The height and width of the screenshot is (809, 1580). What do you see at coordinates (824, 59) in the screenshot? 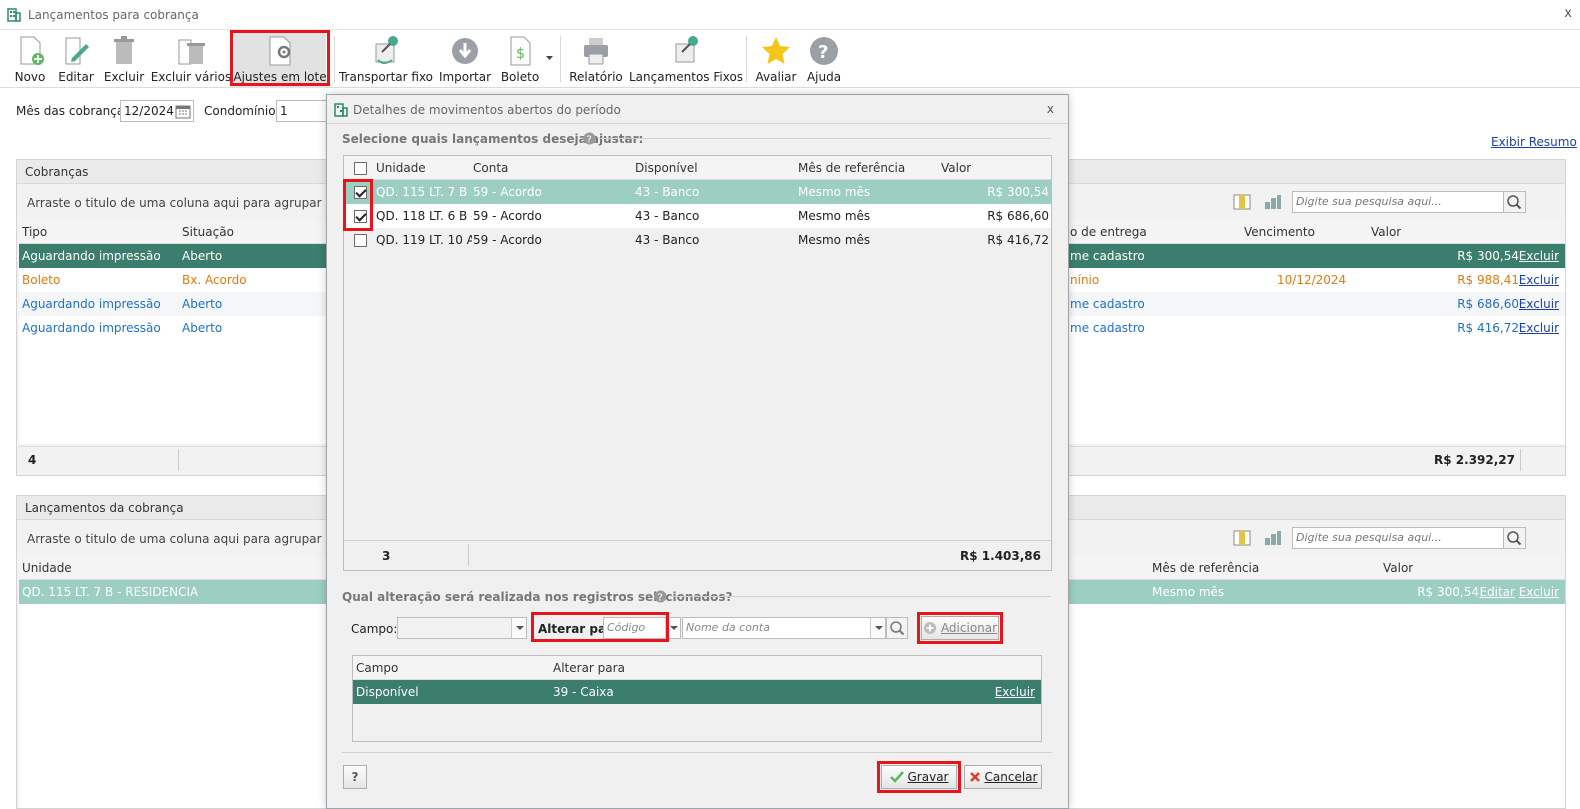
I see `ajuda-button: ? Ajuda` at bounding box center [824, 59].